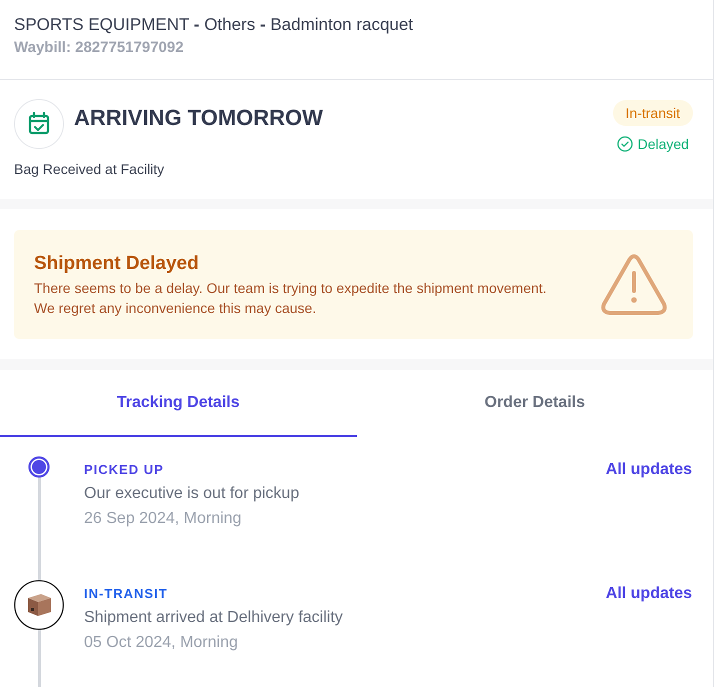 This screenshot has width=721, height=687. I want to click on event-date: 05 Oct 2024, Morning, so click(161, 643).